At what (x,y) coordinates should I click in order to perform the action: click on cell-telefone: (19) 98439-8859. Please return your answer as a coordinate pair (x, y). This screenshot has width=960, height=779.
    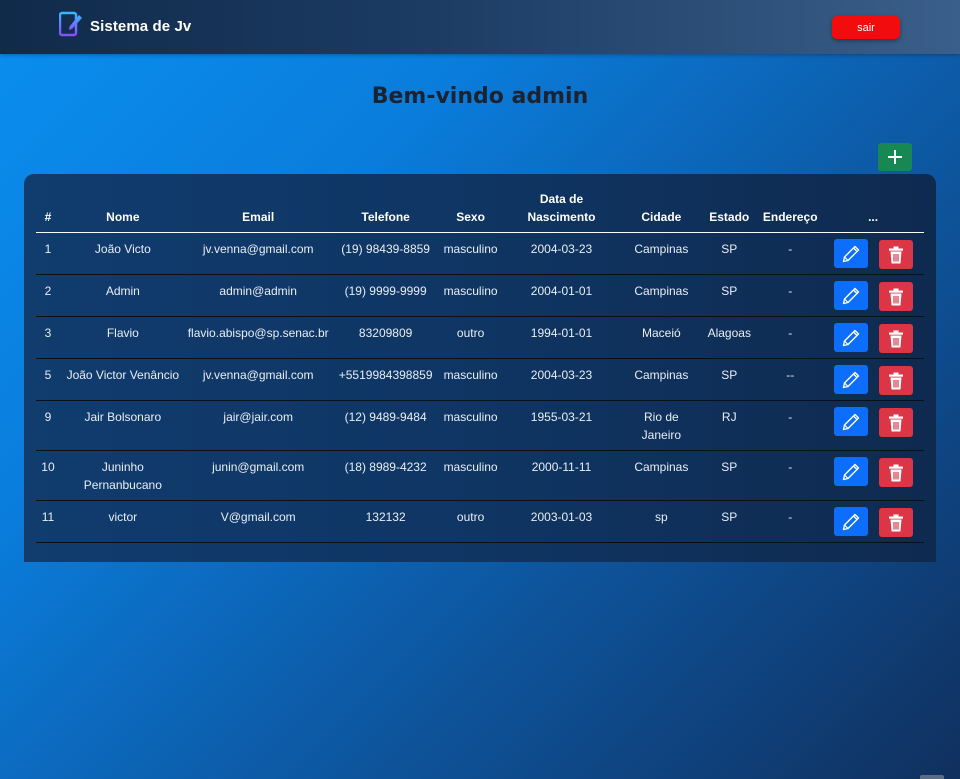
    Looking at the image, I should click on (385, 253).